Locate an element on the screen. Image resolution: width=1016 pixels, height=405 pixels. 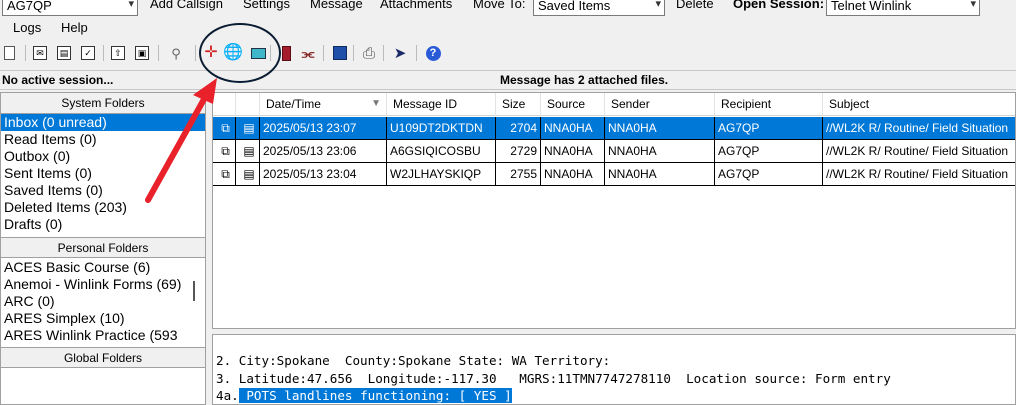
outbox-icon: ✓ is located at coordinates (88, 53).